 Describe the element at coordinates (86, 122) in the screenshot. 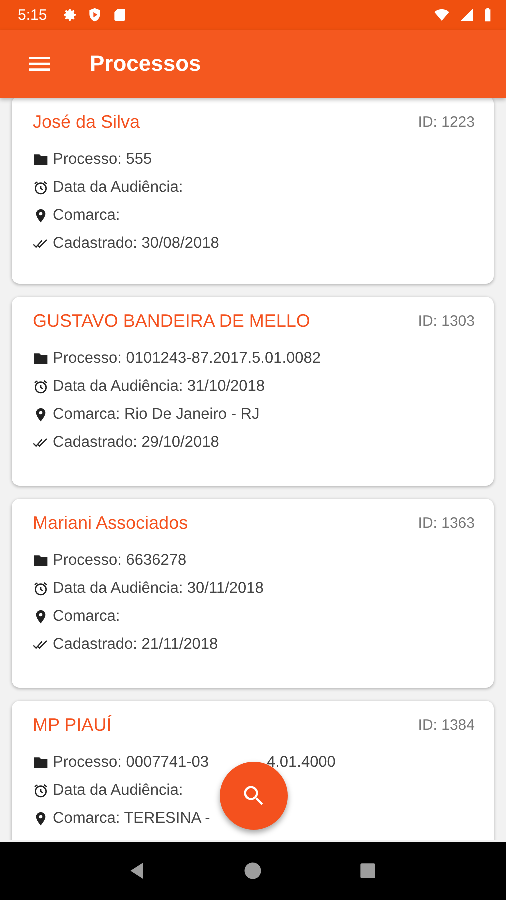

I see `client-name: José da Silva` at that location.